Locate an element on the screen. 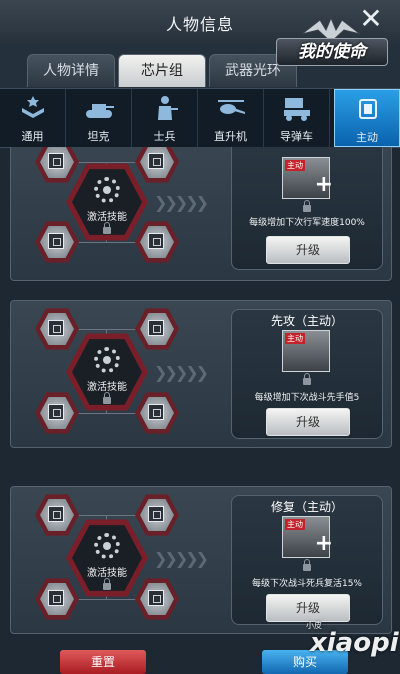 Image resolution: width=400 pixels, height=674 pixels. watermark: 小皮 xiaopi is located at coordinates (346, 641).